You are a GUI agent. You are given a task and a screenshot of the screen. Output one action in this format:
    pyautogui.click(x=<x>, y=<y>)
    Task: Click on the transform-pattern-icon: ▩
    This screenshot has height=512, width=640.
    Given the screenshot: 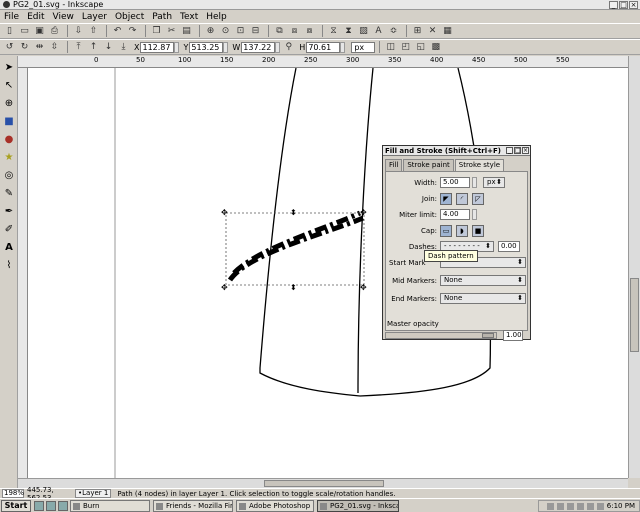 What is the action you would take?
    pyautogui.click(x=435, y=47)
    